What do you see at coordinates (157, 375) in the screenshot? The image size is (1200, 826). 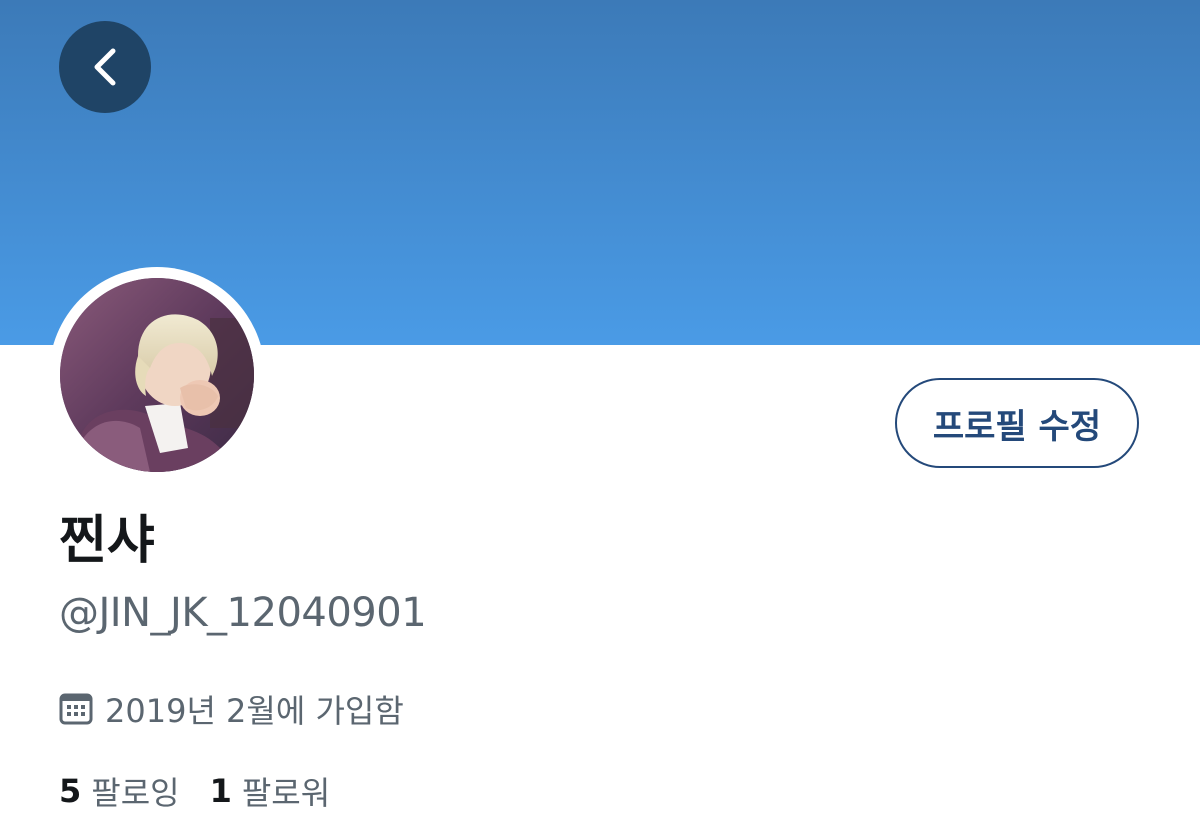 I see `avatar` at bounding box center [157, 375].